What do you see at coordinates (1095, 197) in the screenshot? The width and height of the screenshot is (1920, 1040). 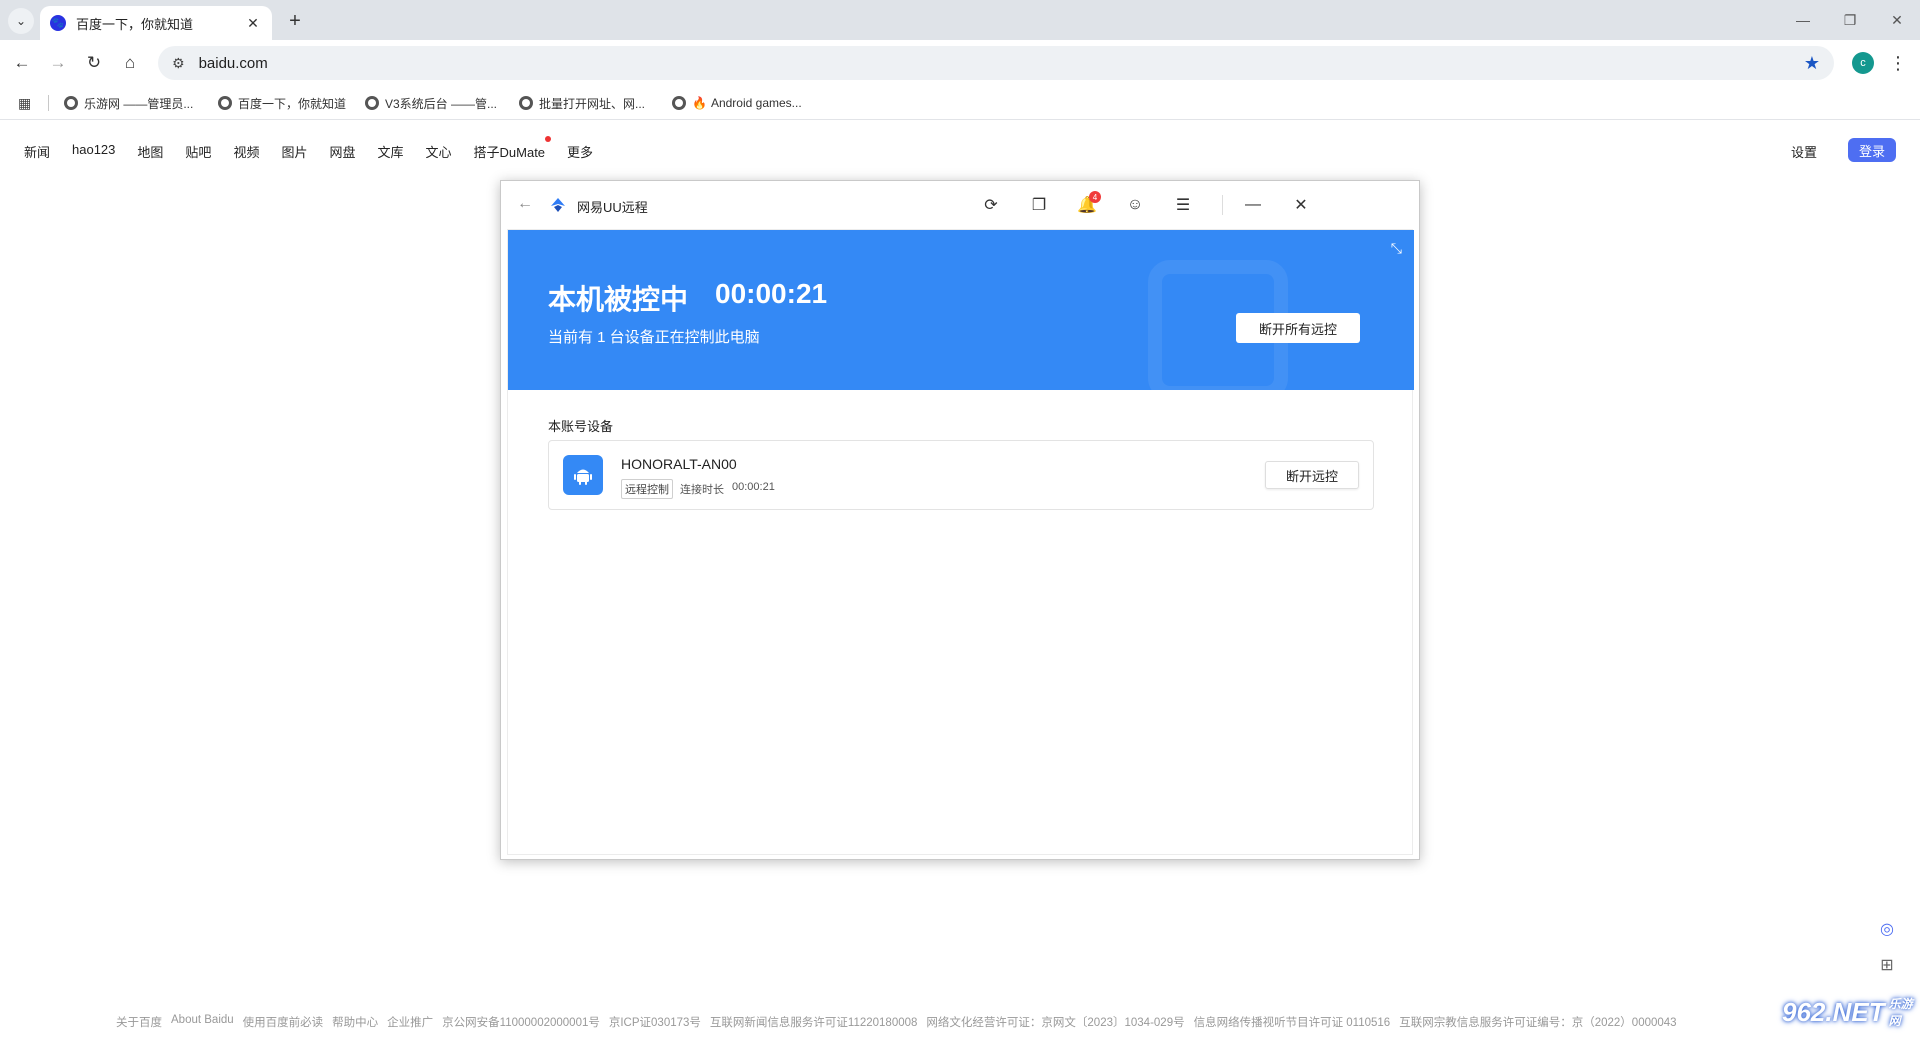 I see `notification-badge: 4` at bounding box center [1095, 197].